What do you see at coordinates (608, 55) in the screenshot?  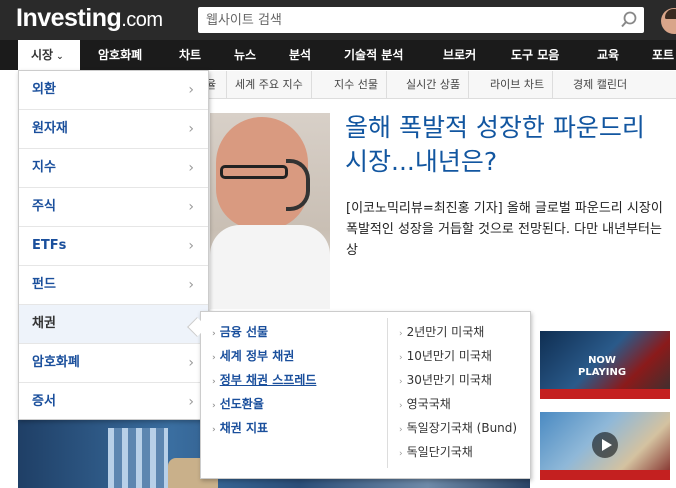 I see `nav-education: 교육` at bounding box center [608, 55].